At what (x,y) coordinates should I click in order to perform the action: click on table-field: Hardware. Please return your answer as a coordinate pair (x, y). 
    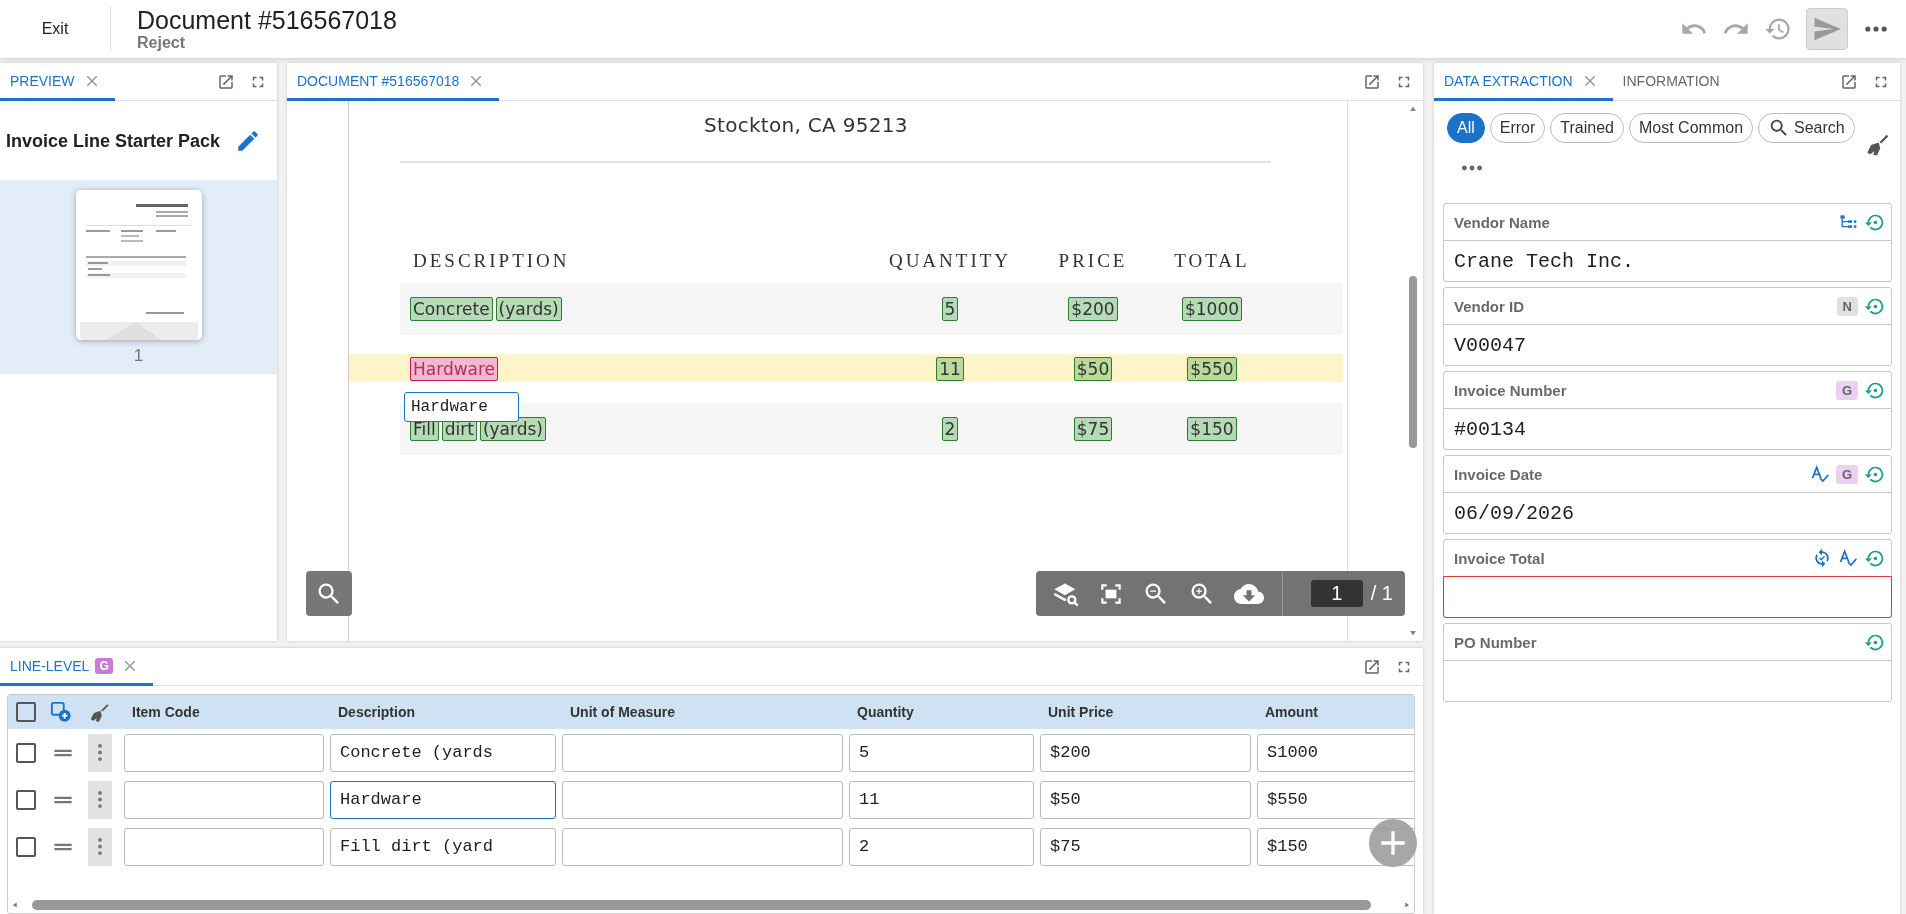
    Looking at the image, I should click on (443, 799).